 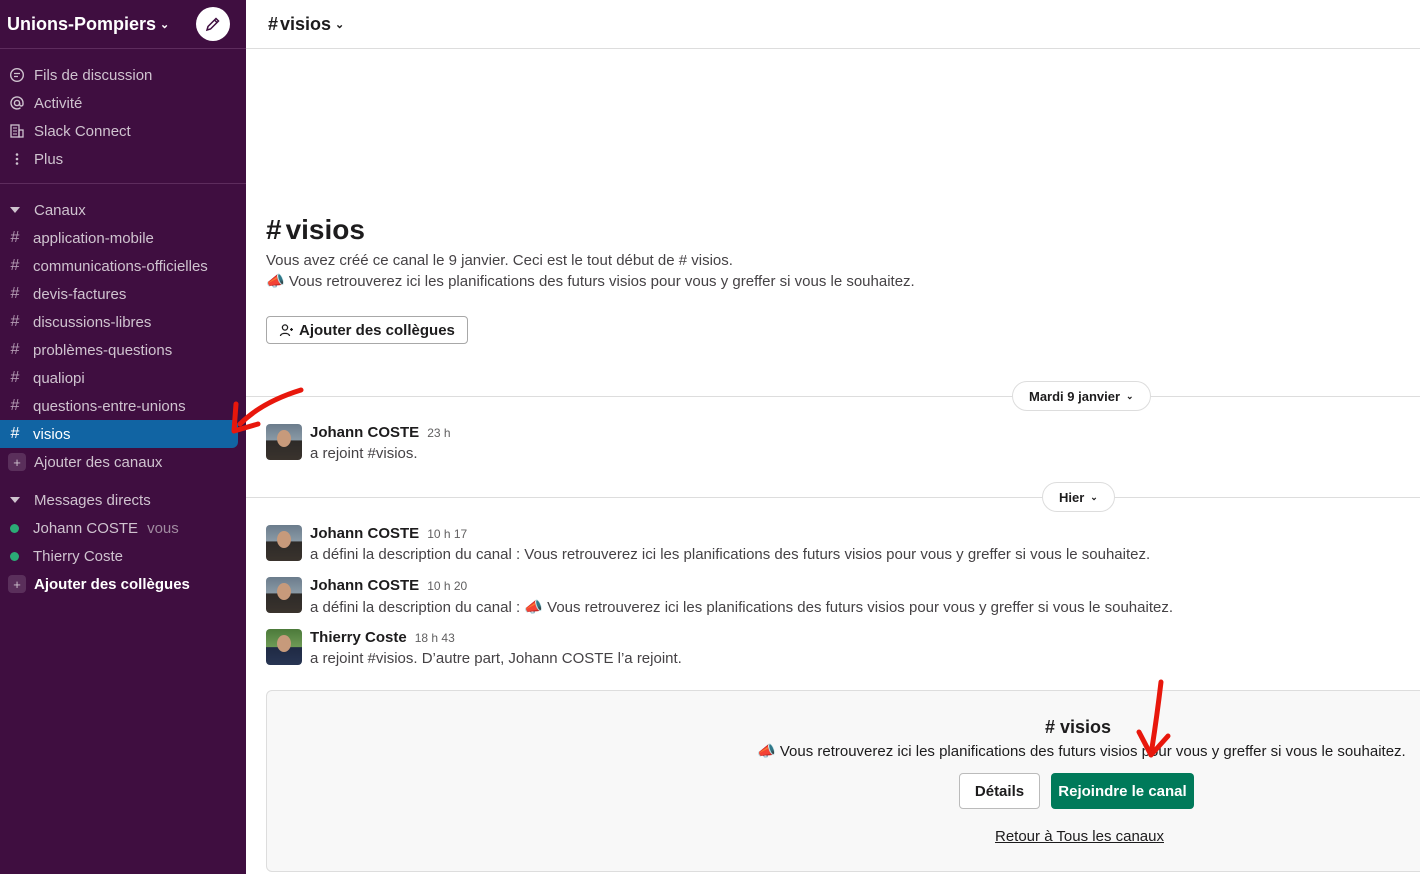 I want to click on nav-label: Slack Connect, so click(x=82, y=131).